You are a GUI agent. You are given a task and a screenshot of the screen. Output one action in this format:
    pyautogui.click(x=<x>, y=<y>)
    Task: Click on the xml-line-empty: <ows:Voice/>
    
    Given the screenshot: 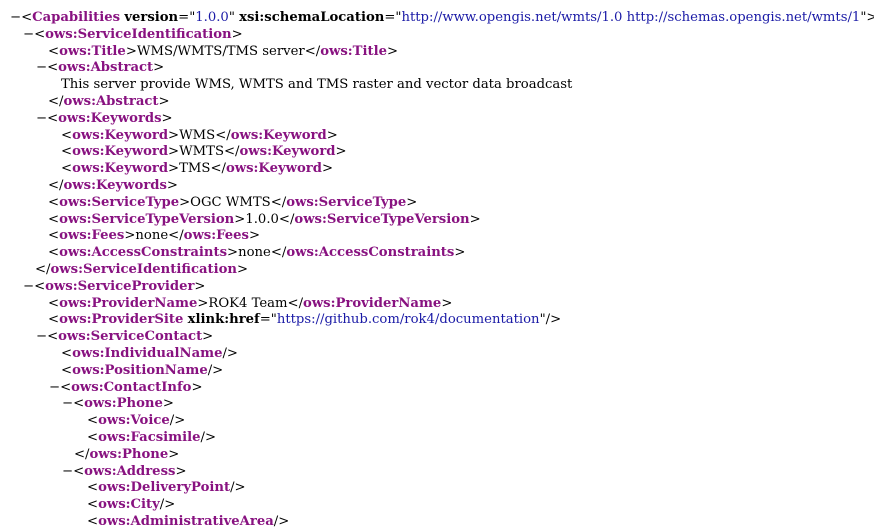 What is the action you would take?
    pyautogui.click(x=136, y=420)
    